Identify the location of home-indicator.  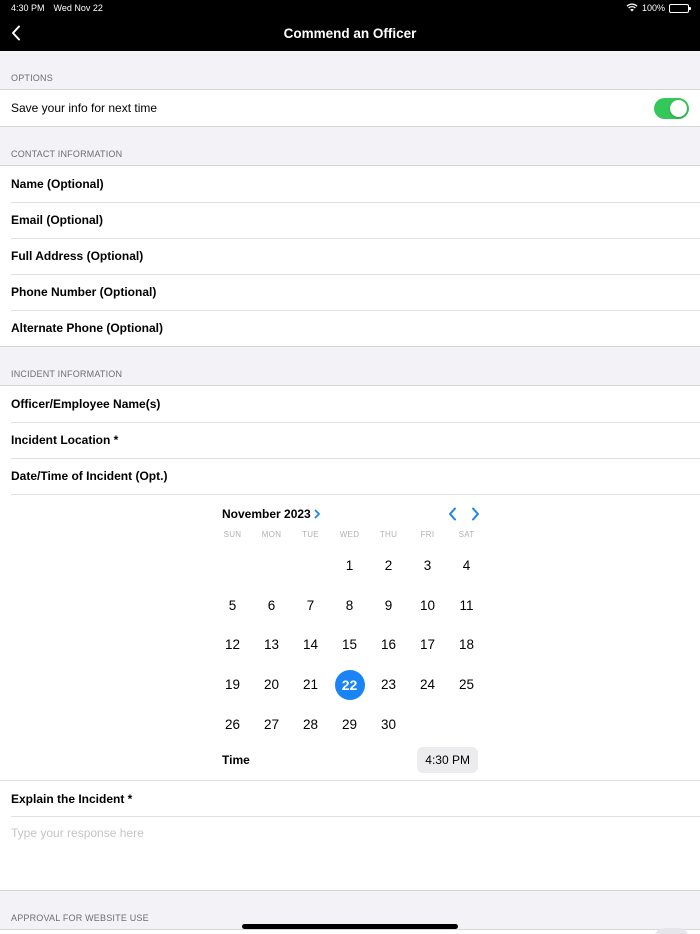
(350, 926).